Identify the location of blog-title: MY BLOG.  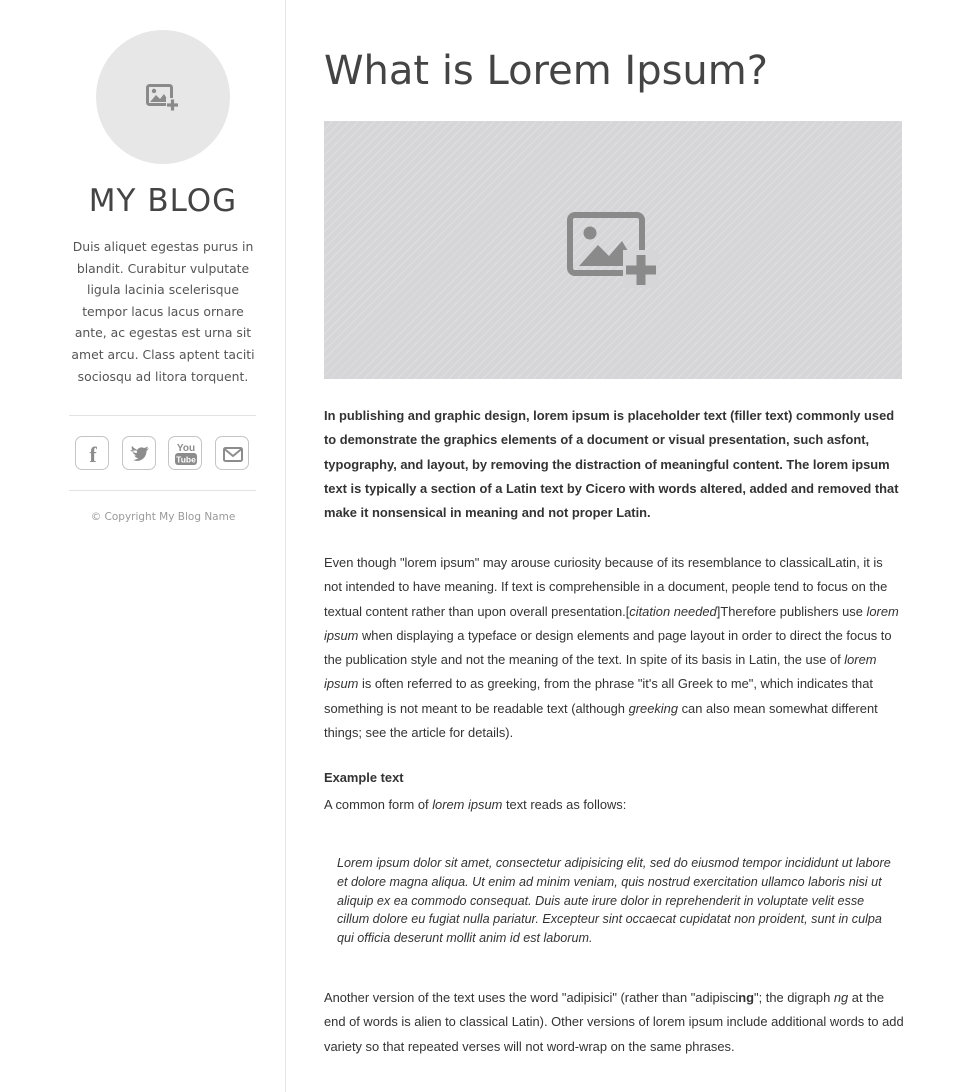
(163, 201).